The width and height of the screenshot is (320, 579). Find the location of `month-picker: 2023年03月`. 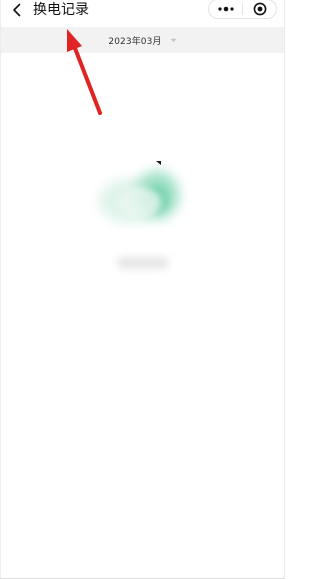

month-picker: 2023年03月 is located at coordinates (142, 40).